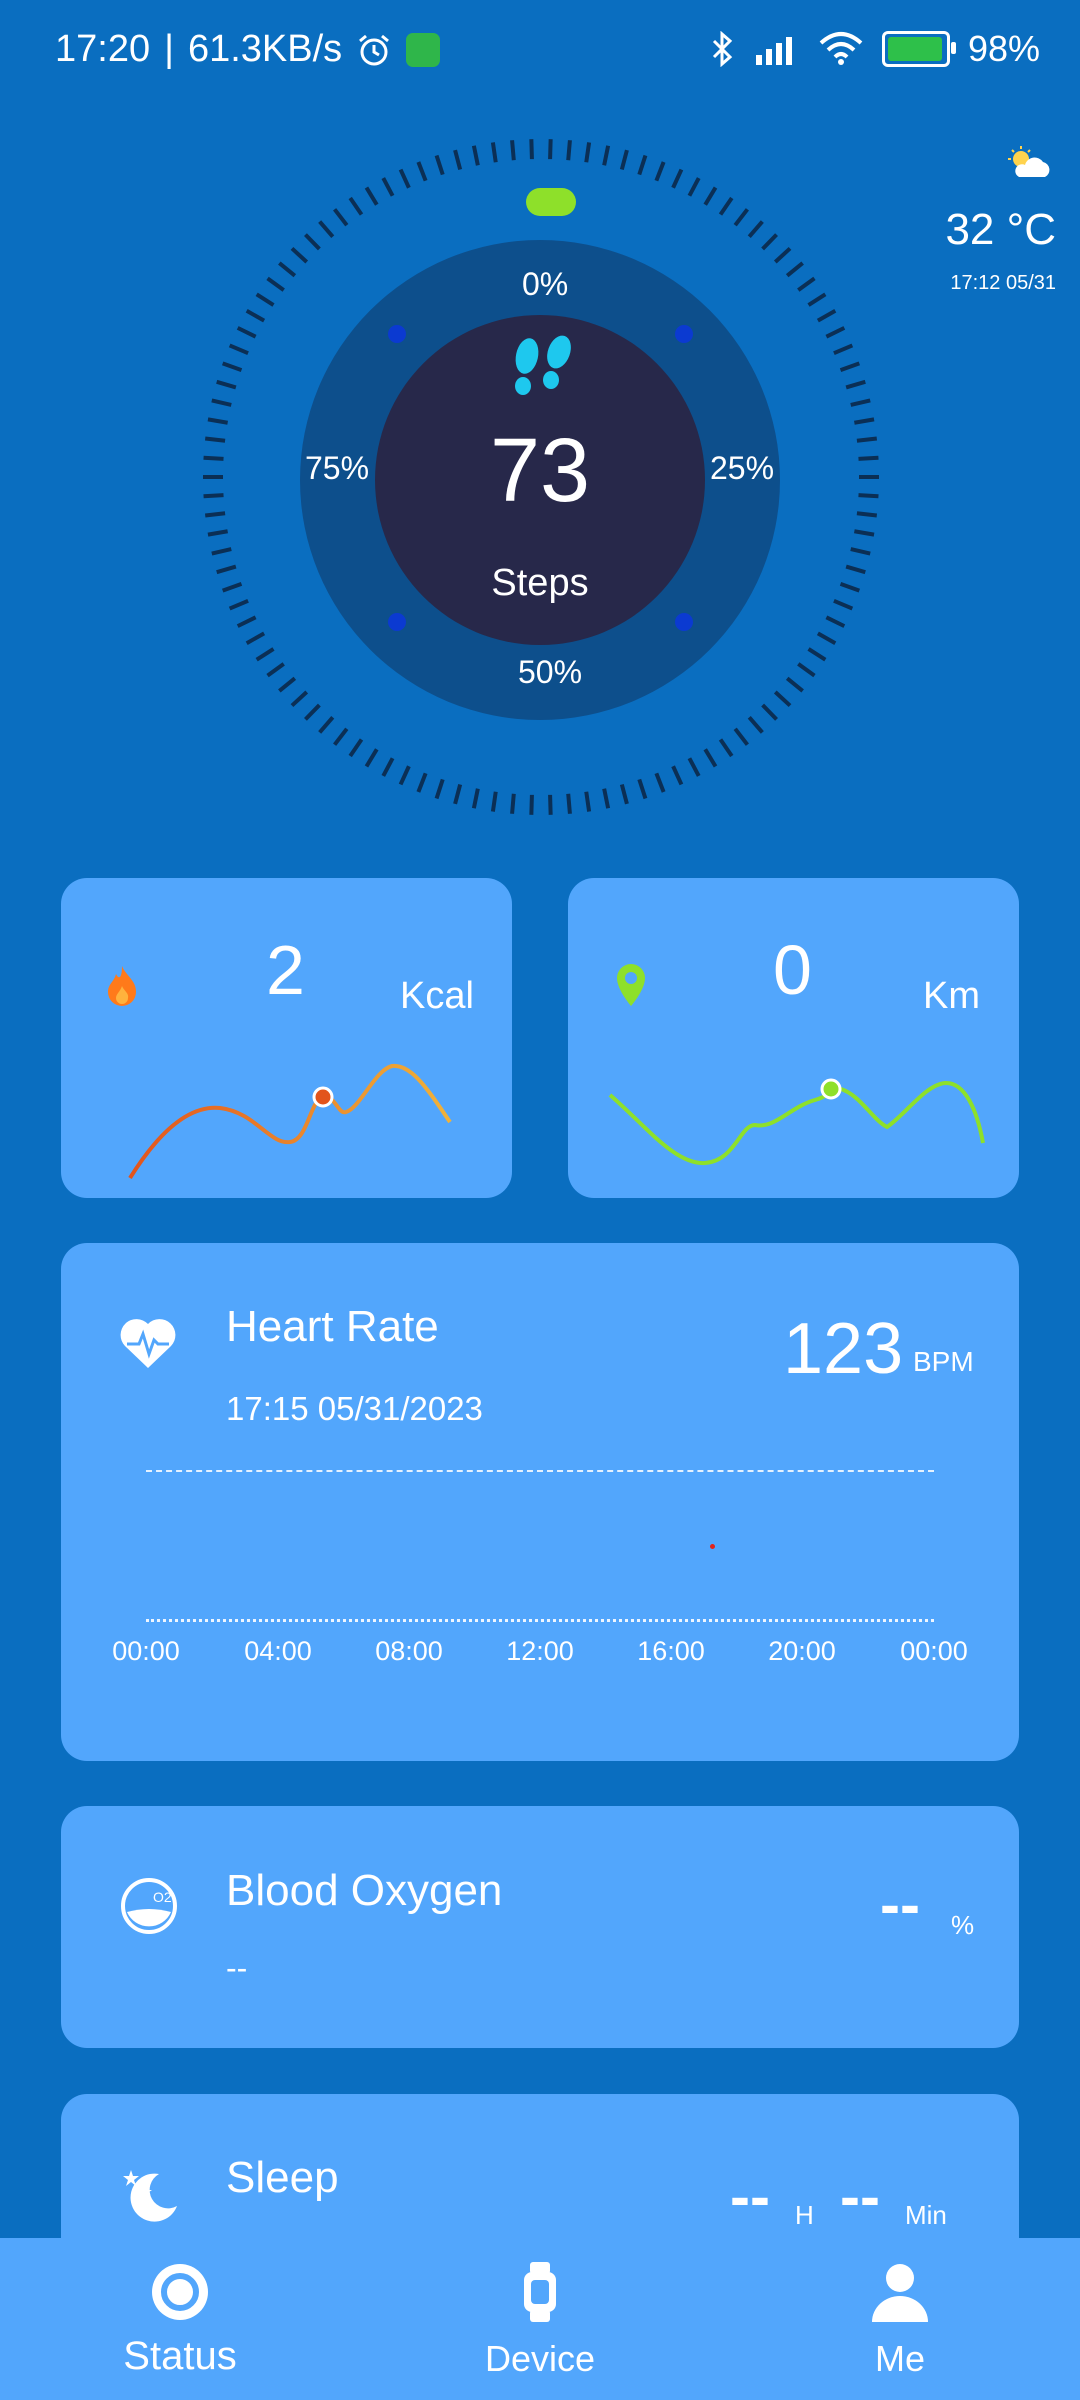 This screenshot has height=2400, width=1080. What do you see at coordinates (290, 1121) in the screenshot?
I see `calories-trend-chart` at bounding box center [290, 1121].